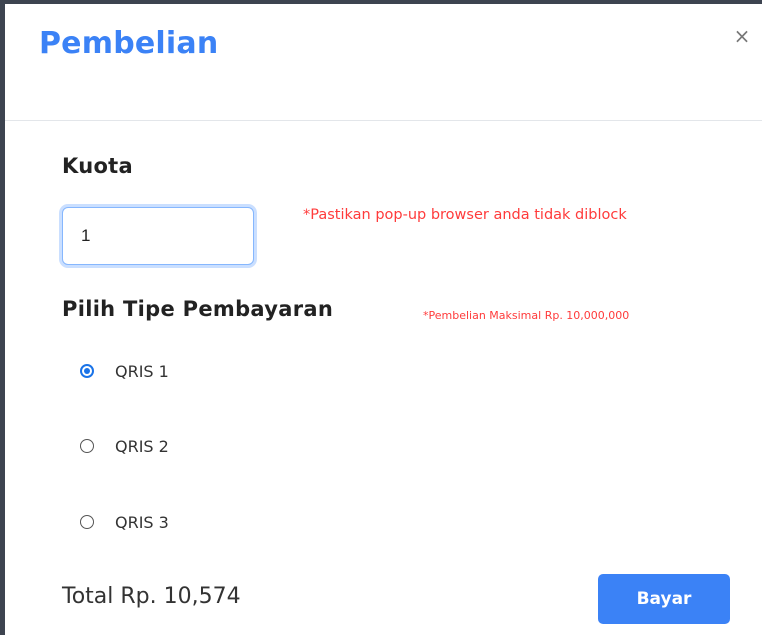  I want to click on modal-title: Pembelian, so click(129, 43).